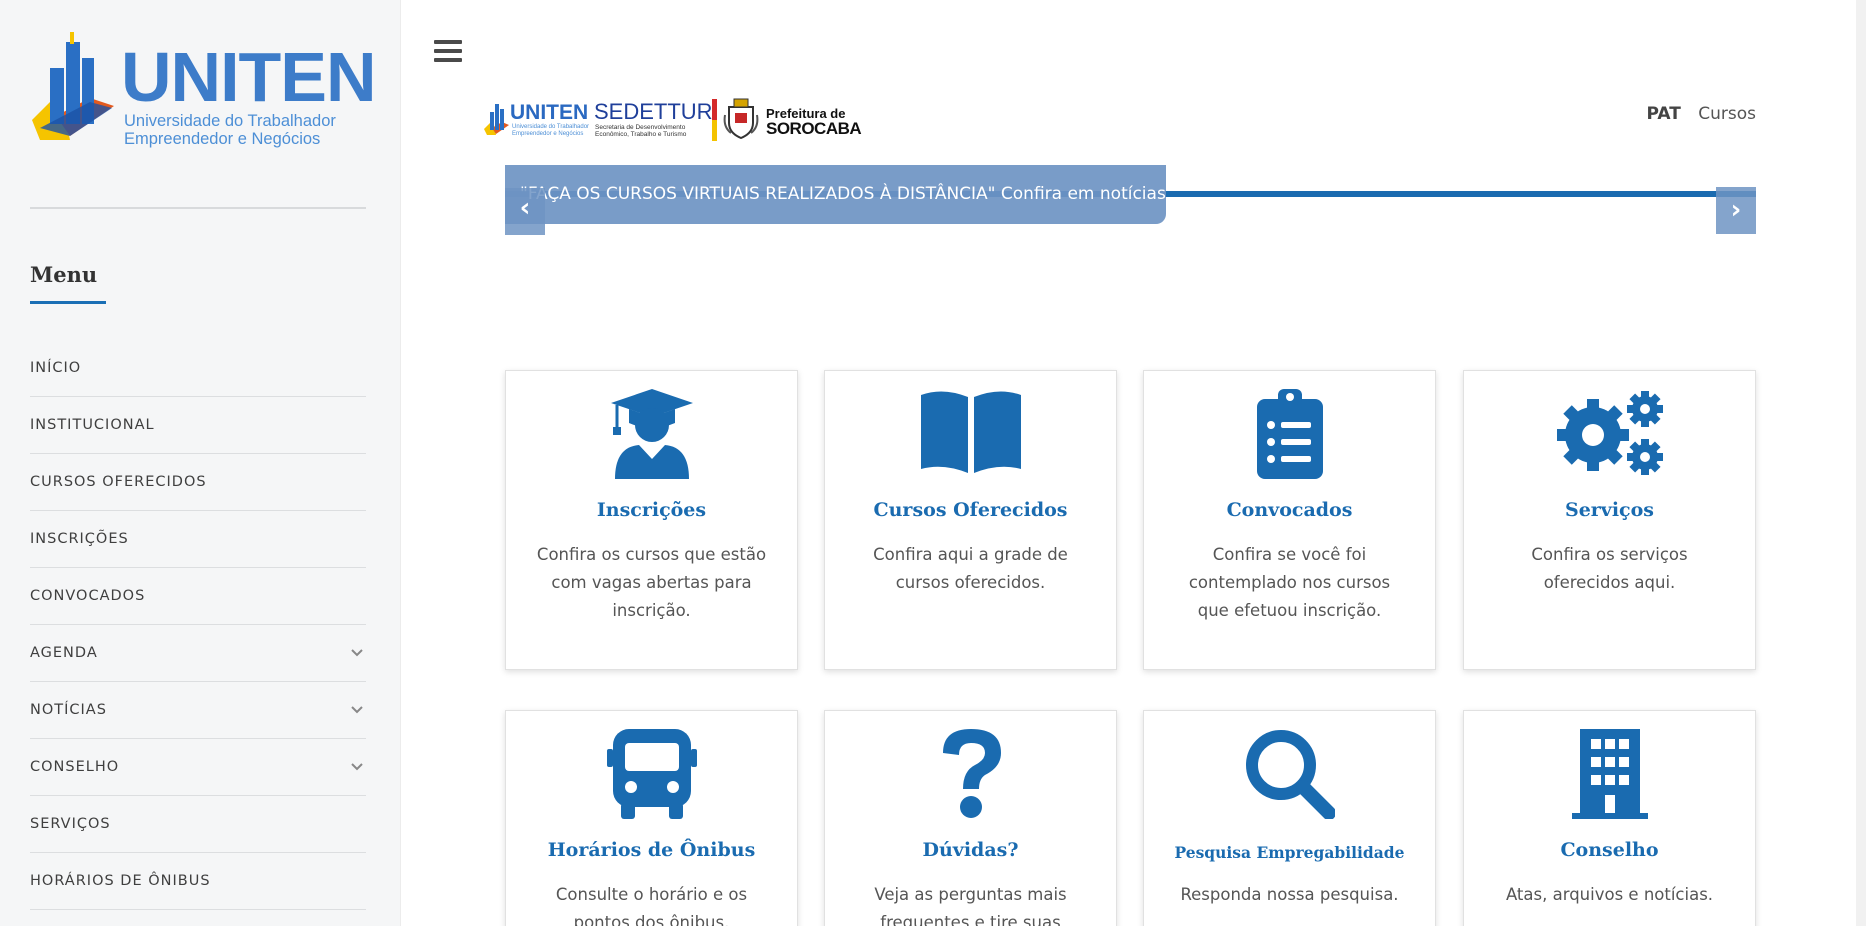 This screenshot has height=926, width=1866. I want to click on clipboard-list-icon, so click(1289, 434).